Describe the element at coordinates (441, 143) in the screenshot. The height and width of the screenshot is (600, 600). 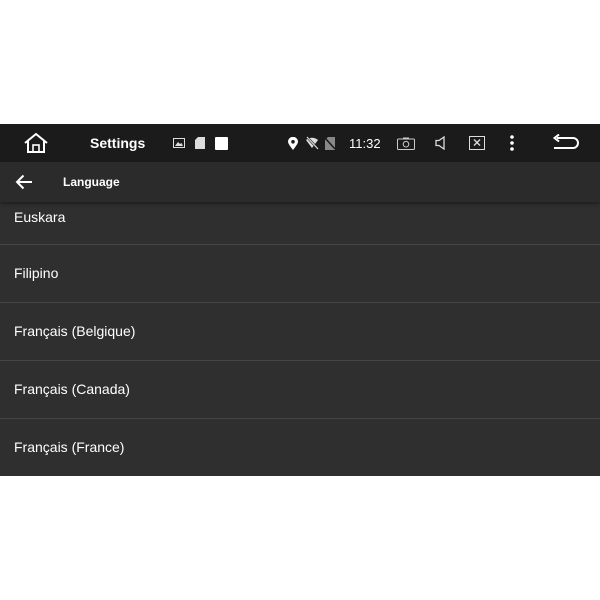
I see `volume-icon` at that location.